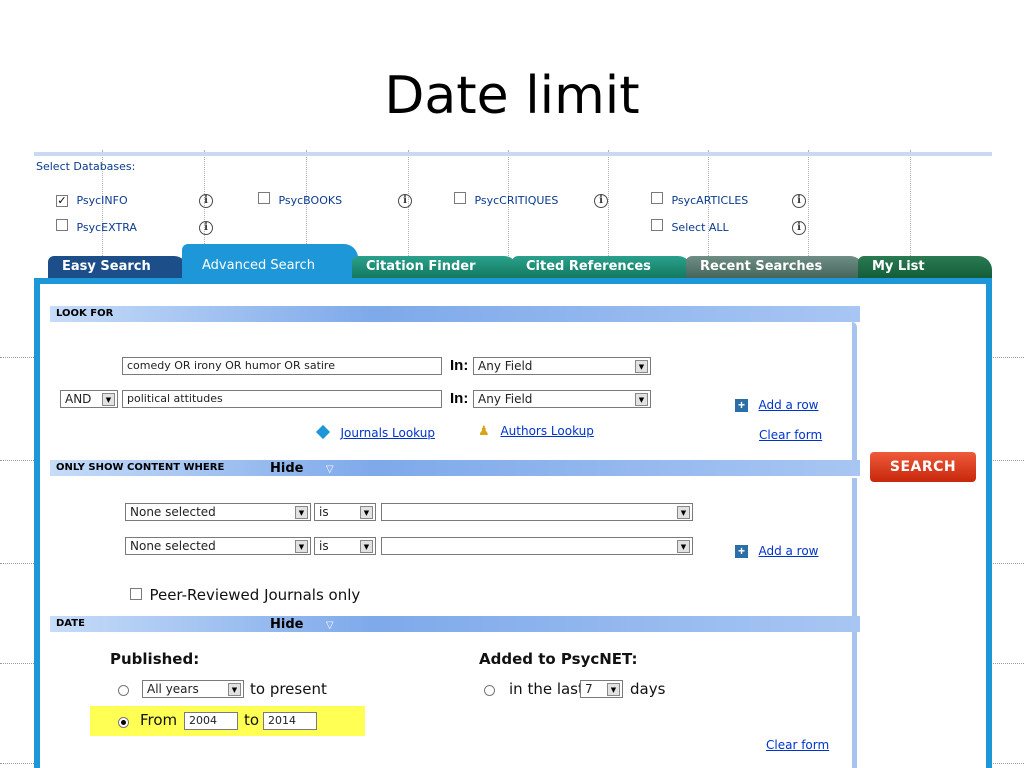 The width and height of the screenshot is (1024, 768). What do you see at coordinates (118, 267) in the screenshot?
I see `tab-easy-search: Easy Search` at bounding box center [118, 267].